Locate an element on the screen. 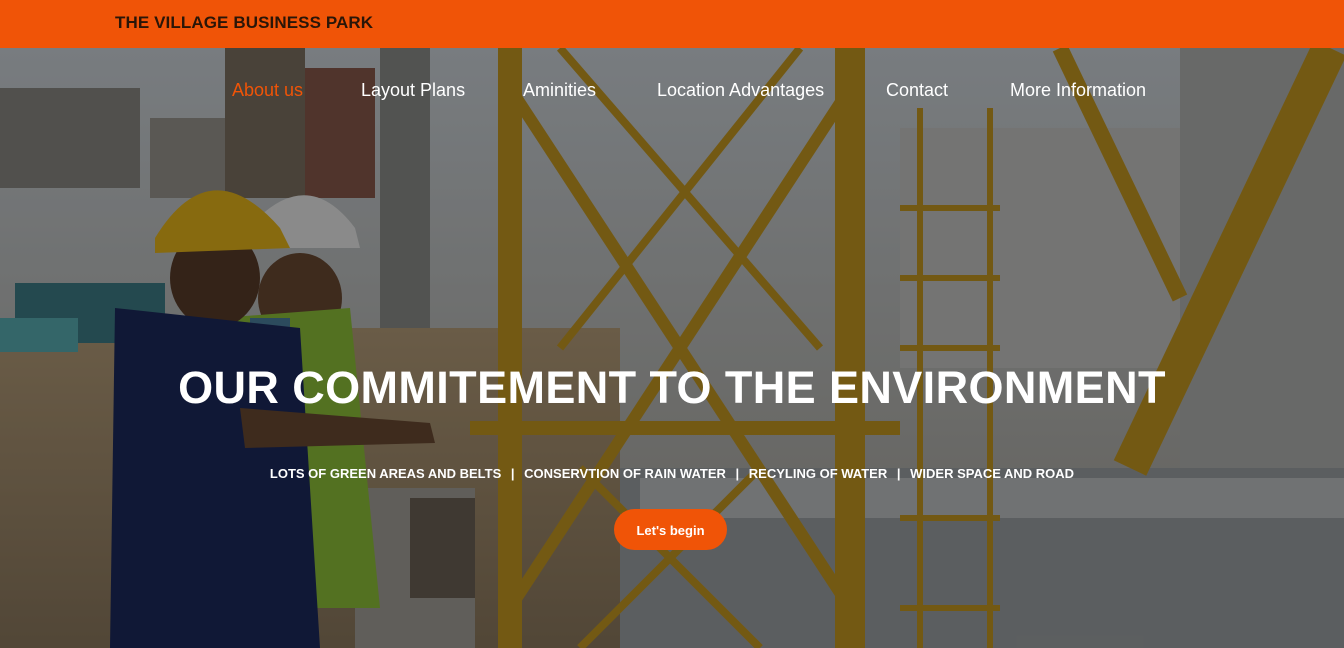 This screenshot has width=1344, height=648. feature-item: WIDER SPACE AND ROAD is located at coordinates (992, 473).